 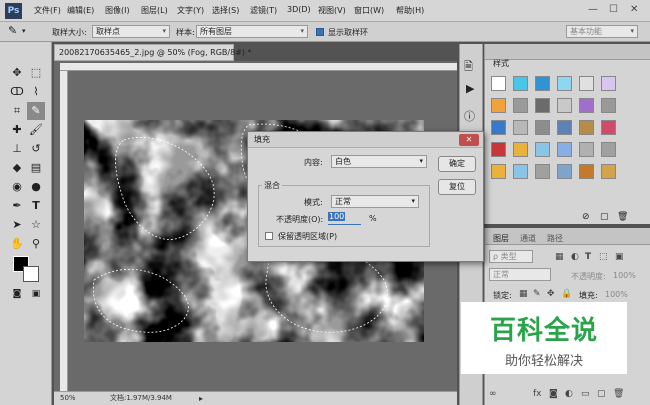 I want to click on zoom-level: 50%, so click(x=68, y=398).